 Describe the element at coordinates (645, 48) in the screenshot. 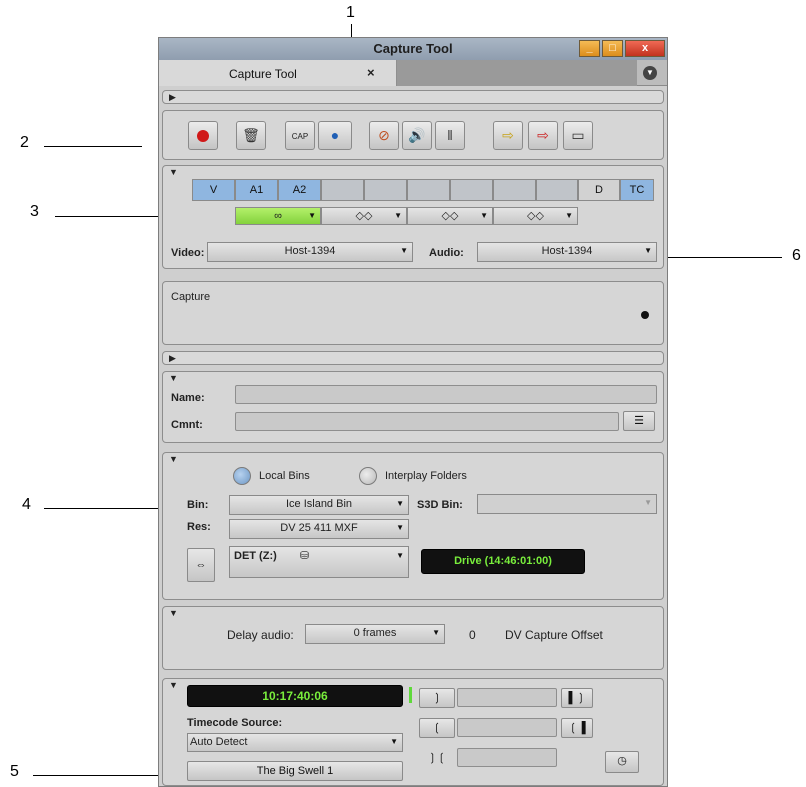

I see `close-window-button: x` at that location.